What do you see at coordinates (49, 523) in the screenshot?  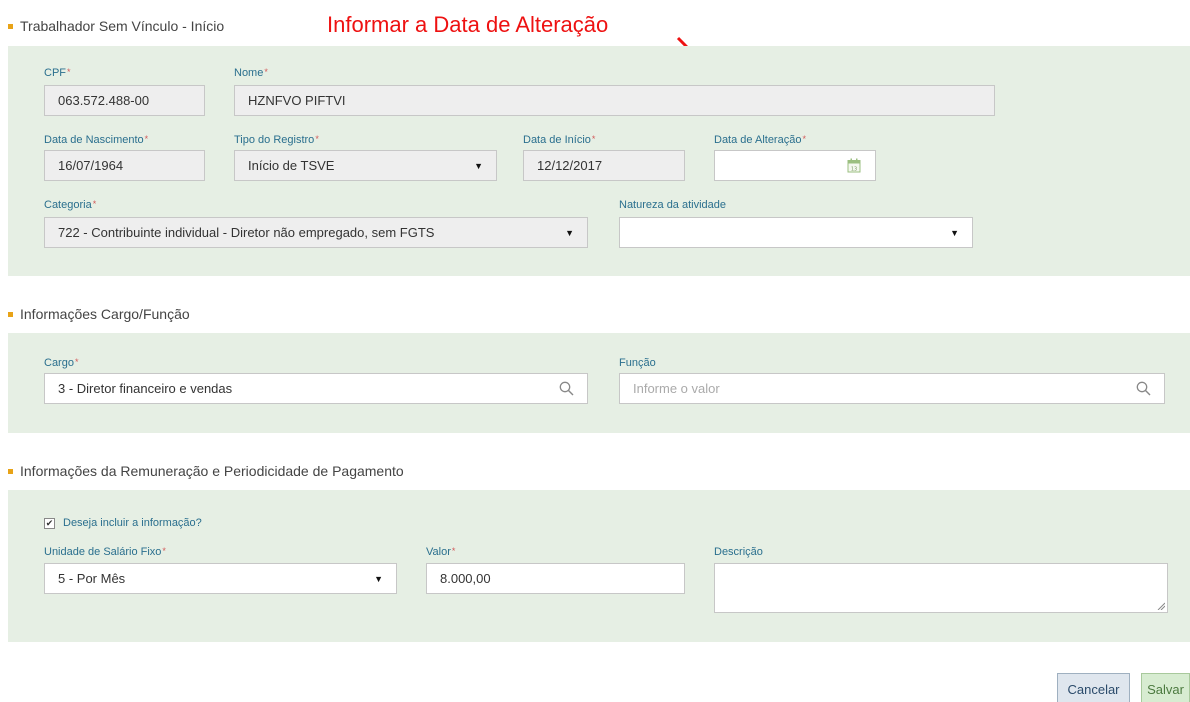 I see `incluir-checkbox: ✔` at bounding box center [49, 523].